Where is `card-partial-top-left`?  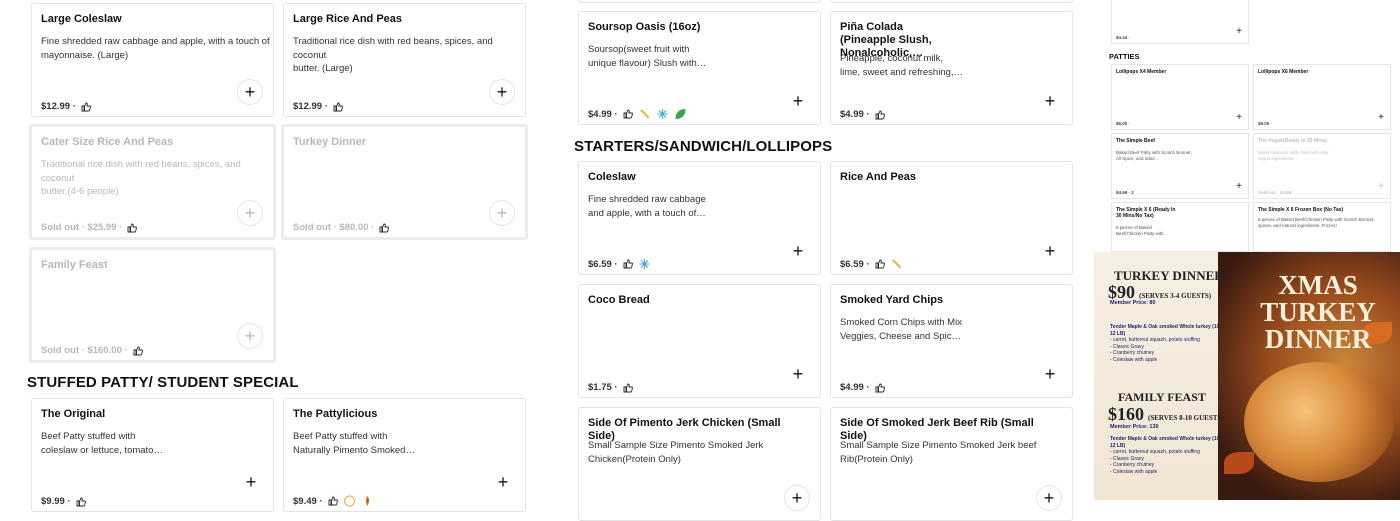 card-partial-top-left is located at coordinates (699, 1).